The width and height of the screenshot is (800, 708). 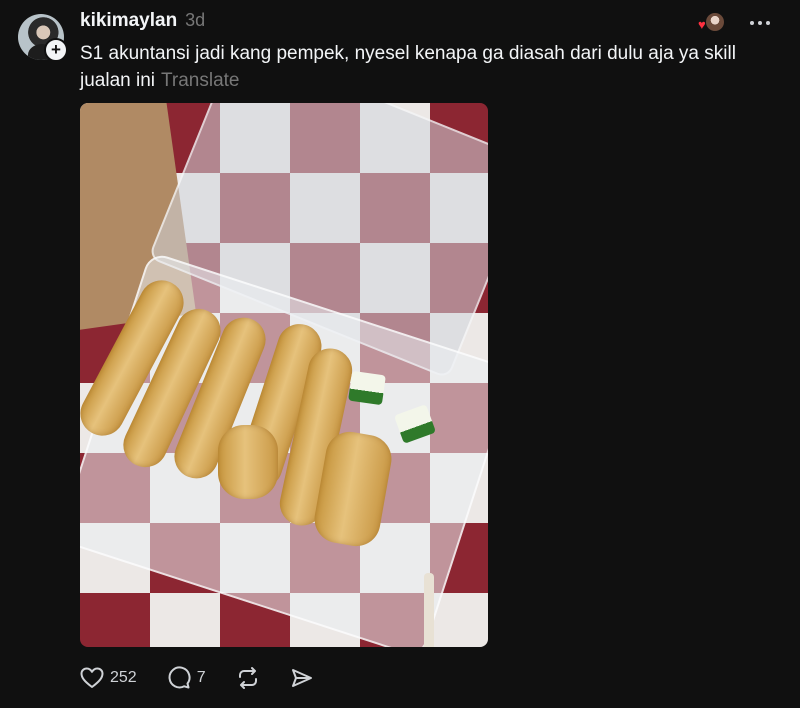 I want to click on comment-icon, so click(x=179, y=677).